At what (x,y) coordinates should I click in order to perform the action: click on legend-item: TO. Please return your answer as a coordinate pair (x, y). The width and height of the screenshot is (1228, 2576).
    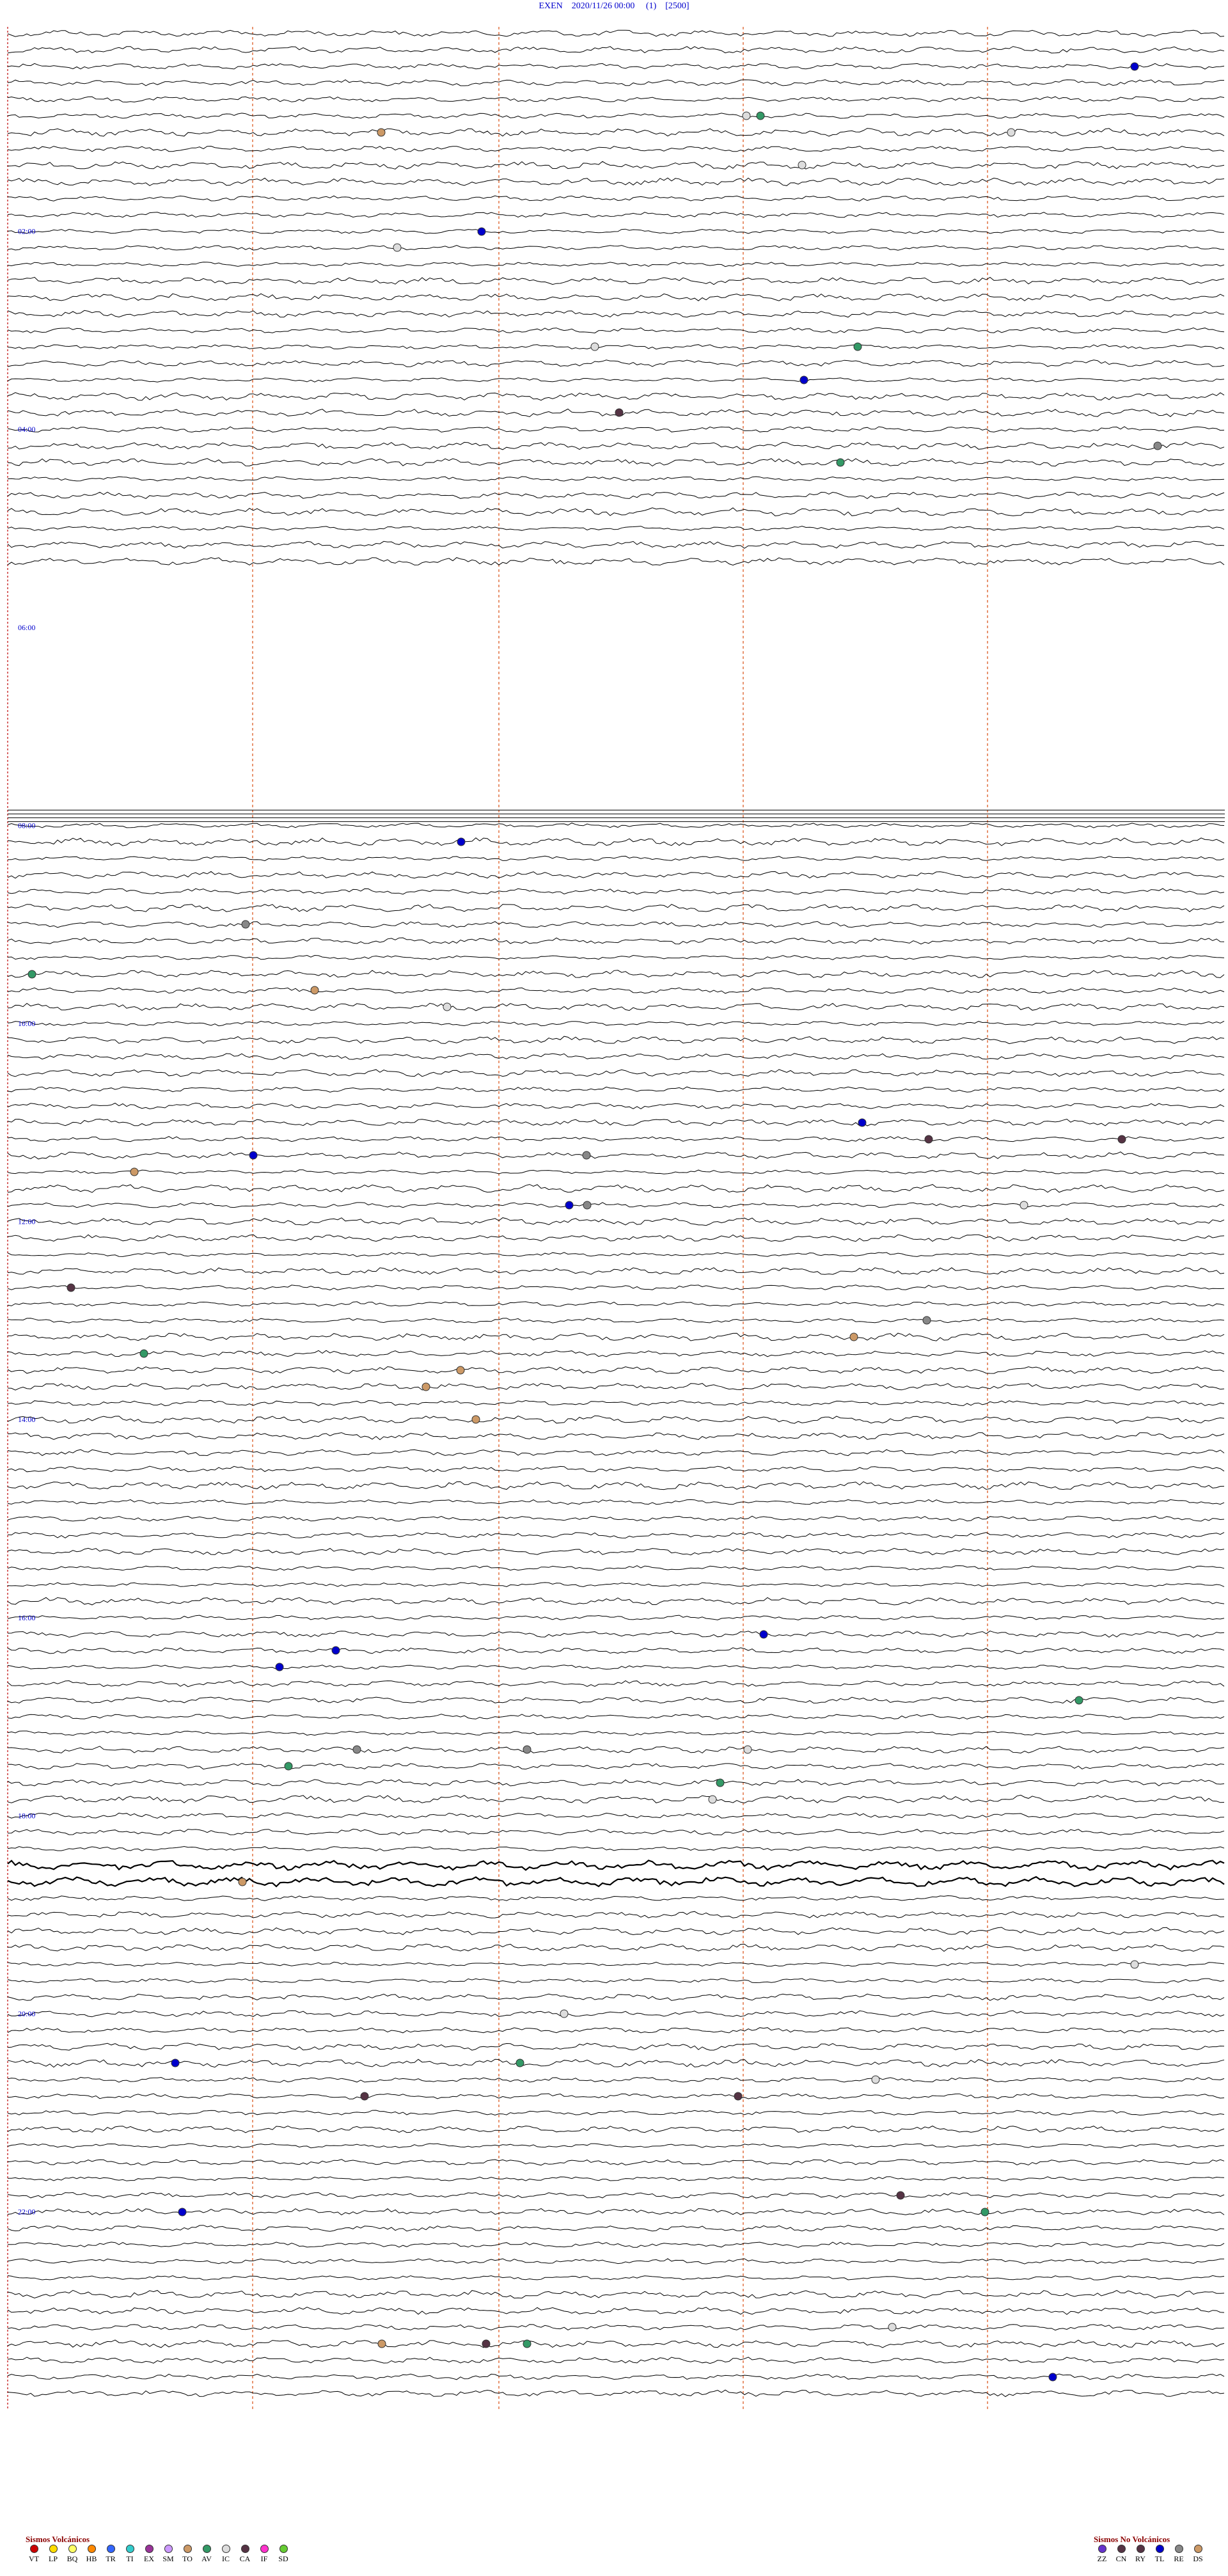
    Looking at the image, I should click on (187, 2554).